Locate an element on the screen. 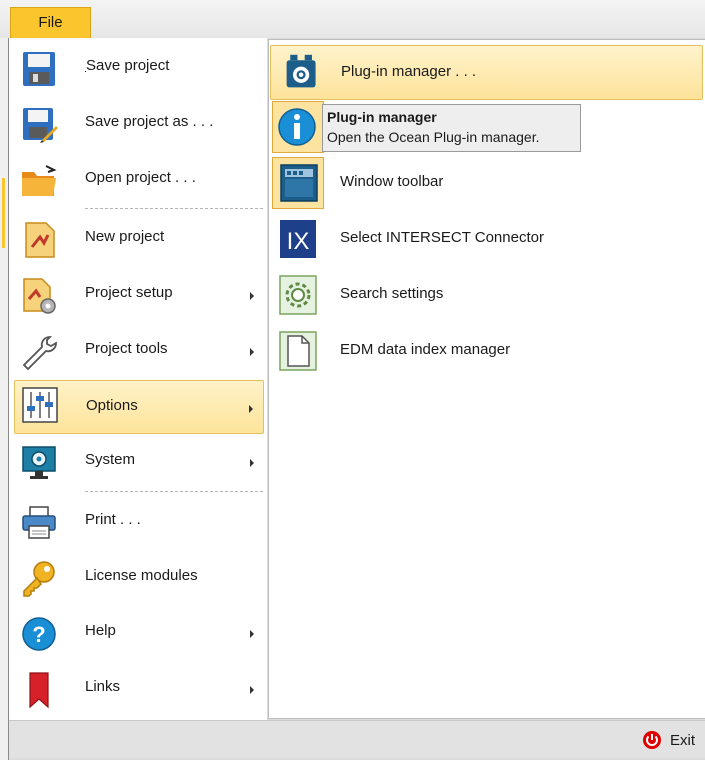 The image size is (705, 760). menu-item-license-modules: License modules is located at coordinates (139, 578).